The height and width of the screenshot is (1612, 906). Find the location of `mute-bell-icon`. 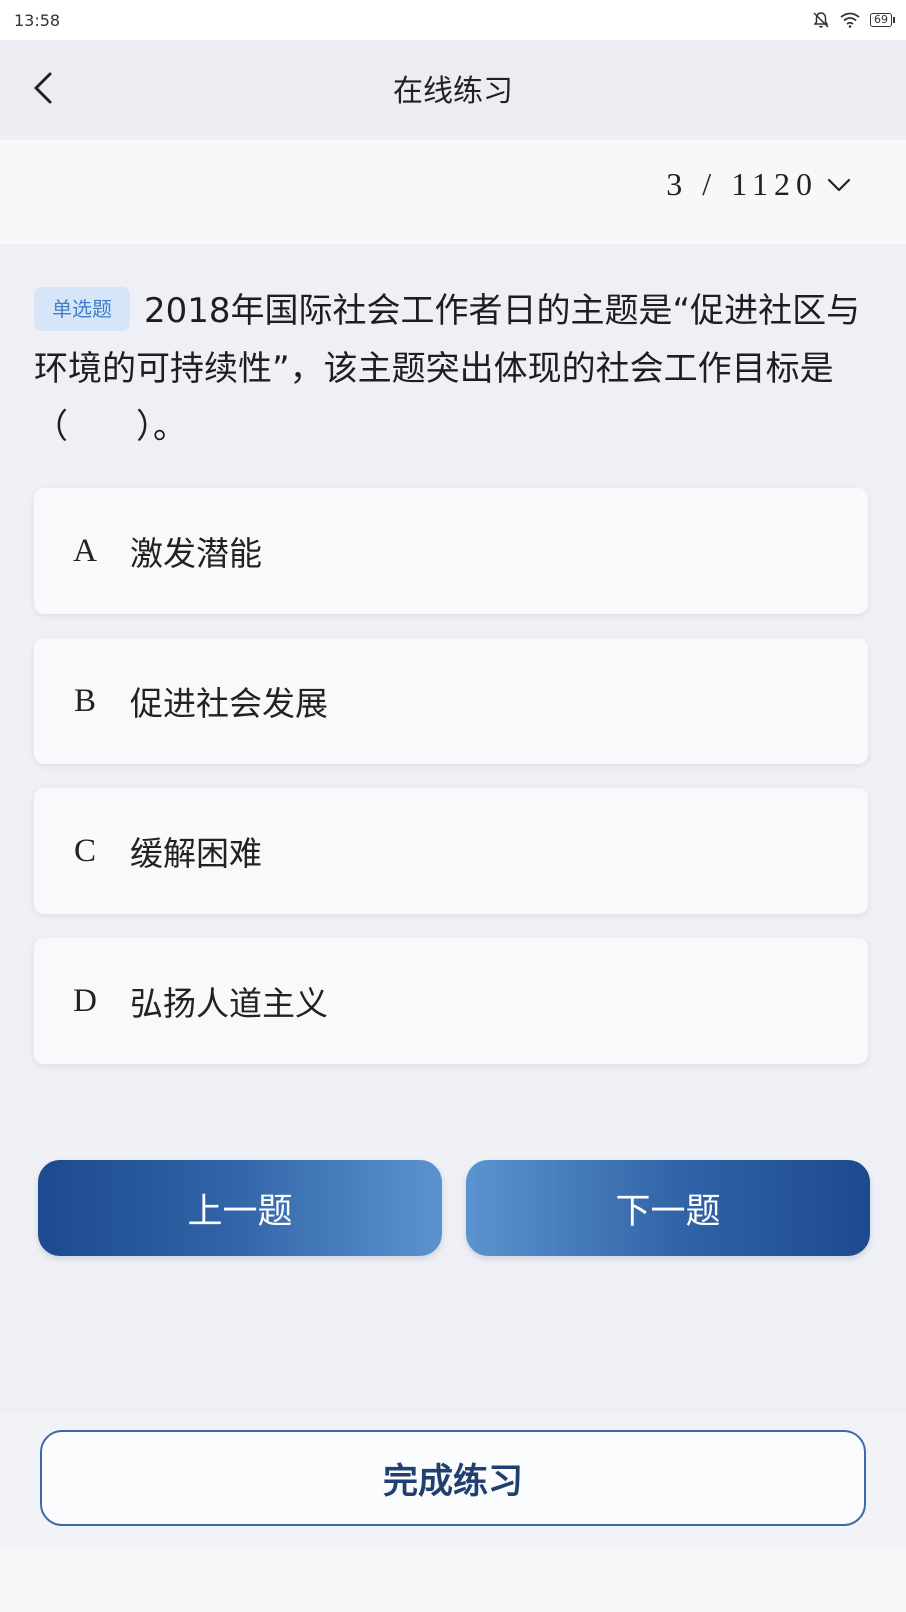

mute-bell-icon is located at coordinates (821, 20).